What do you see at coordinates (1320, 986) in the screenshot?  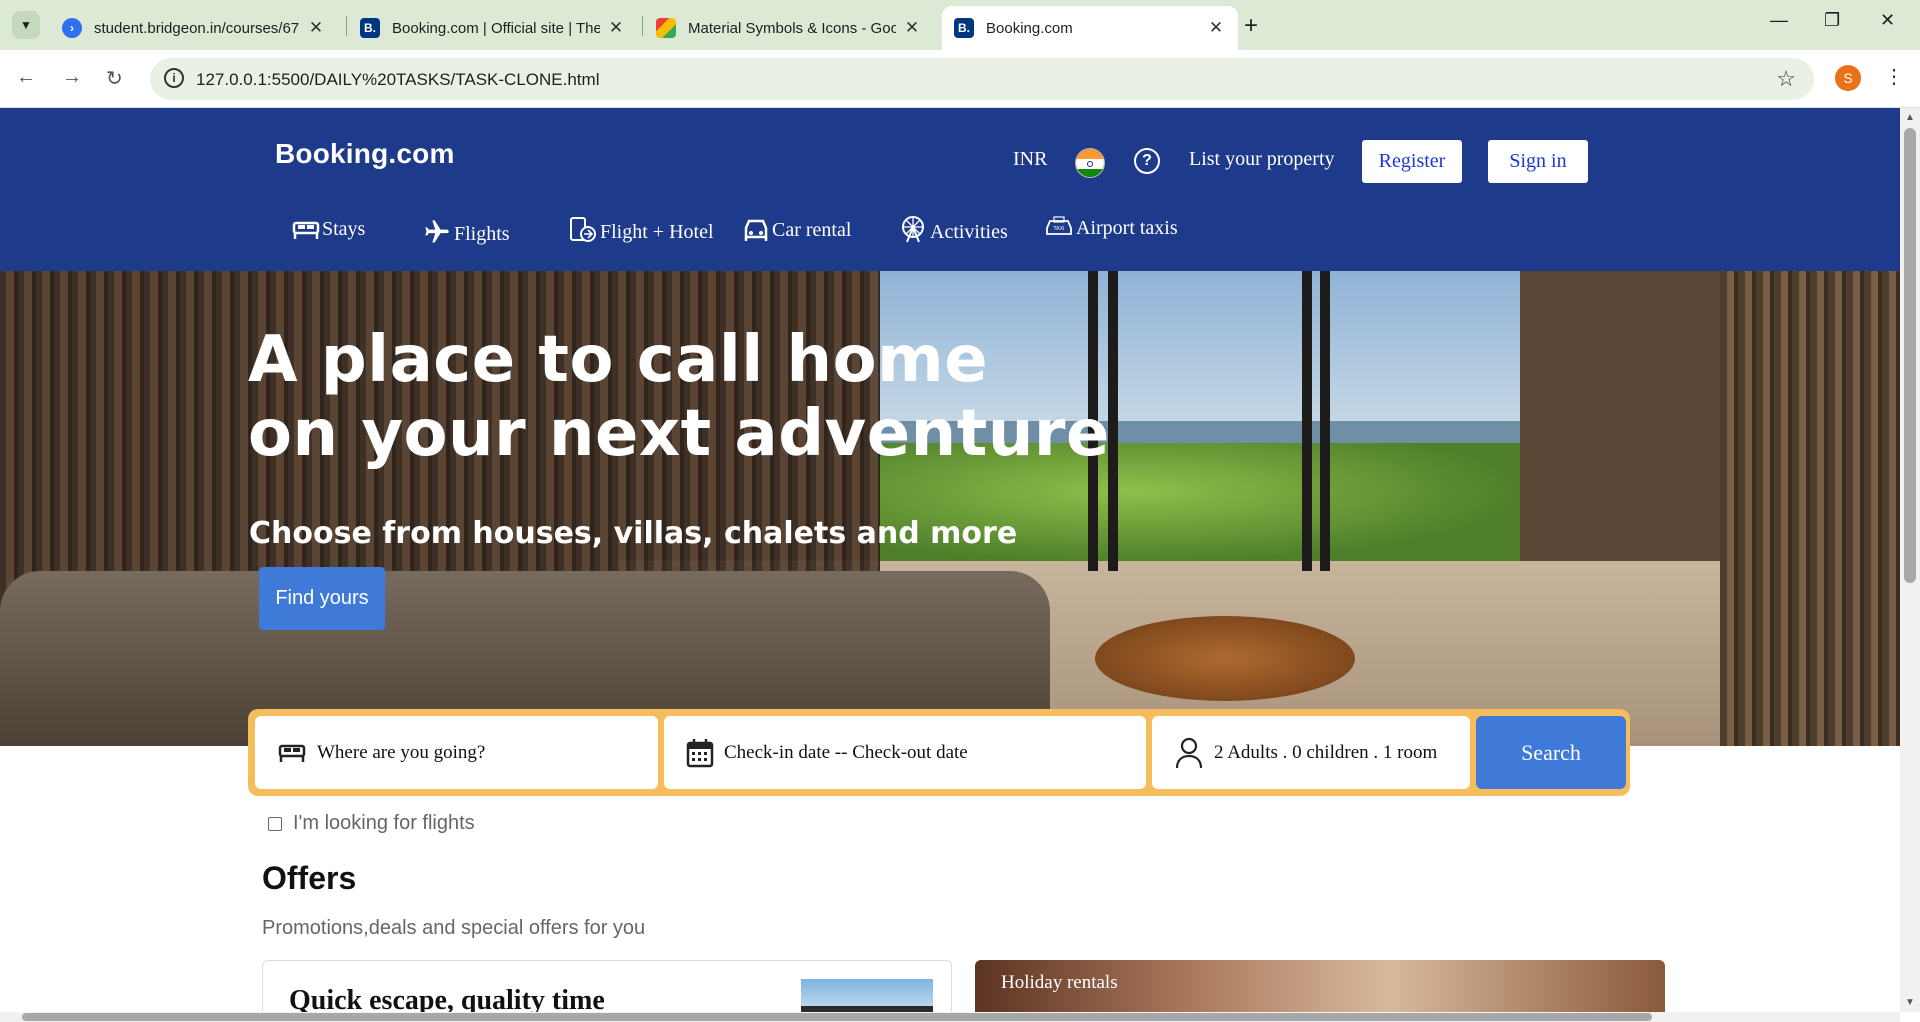 I see `offer-card-holiday-rentals: Holiday rentals` at bounding box center [1320, 986].